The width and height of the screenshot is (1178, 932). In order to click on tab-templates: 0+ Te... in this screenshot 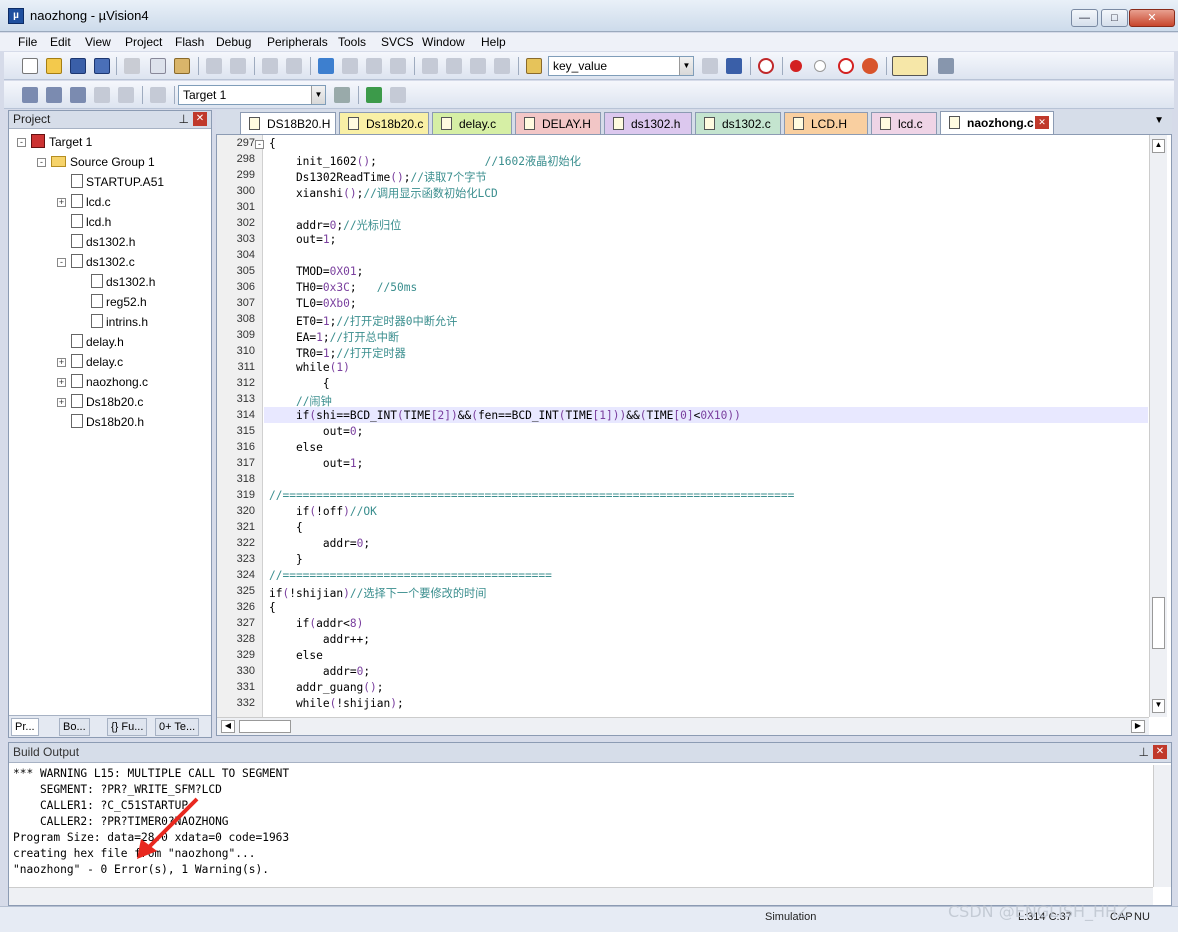, I will do `click(177, 727)`.